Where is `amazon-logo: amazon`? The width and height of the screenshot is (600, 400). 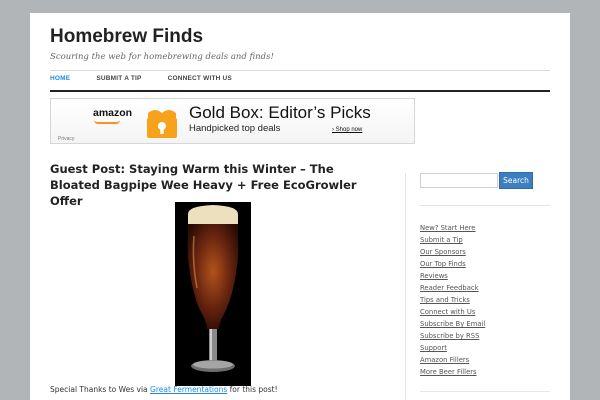 amazon-logo: amazon is located at coordinates (113, 113).